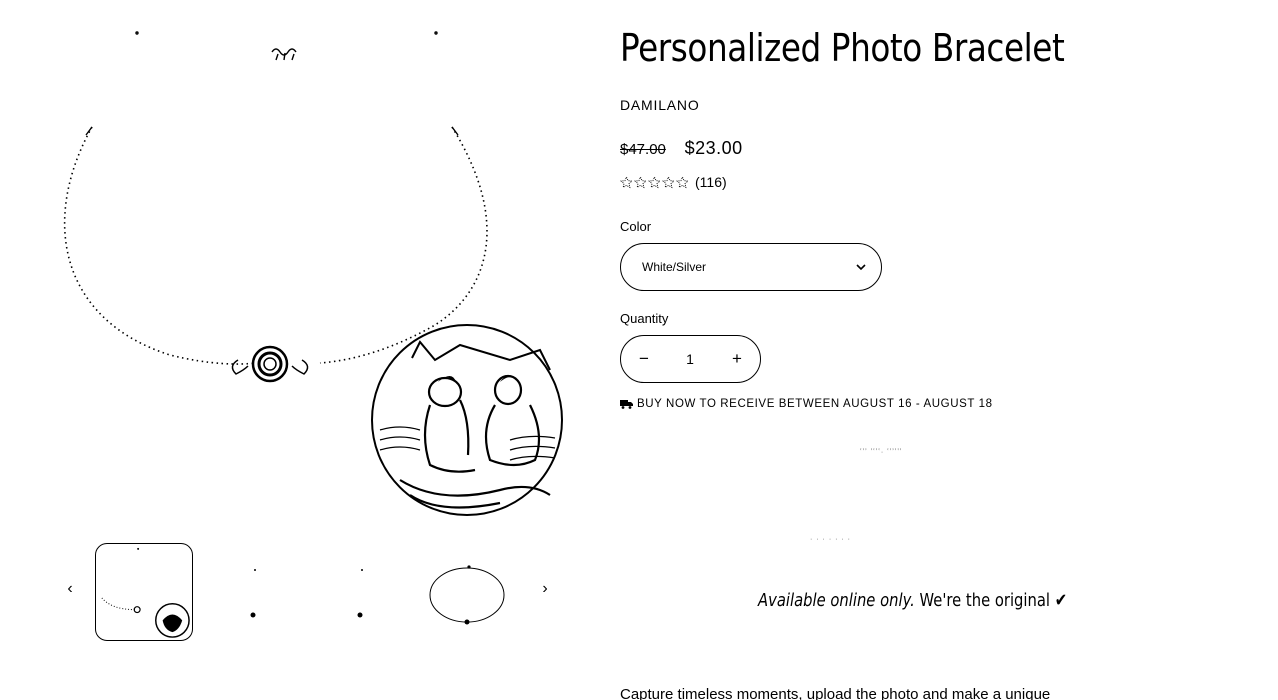 Image resolution: width=1278 pixels, height=700 pixels. I want to click on product-title: Personalized Photo Bracelet, so click(842, 48).